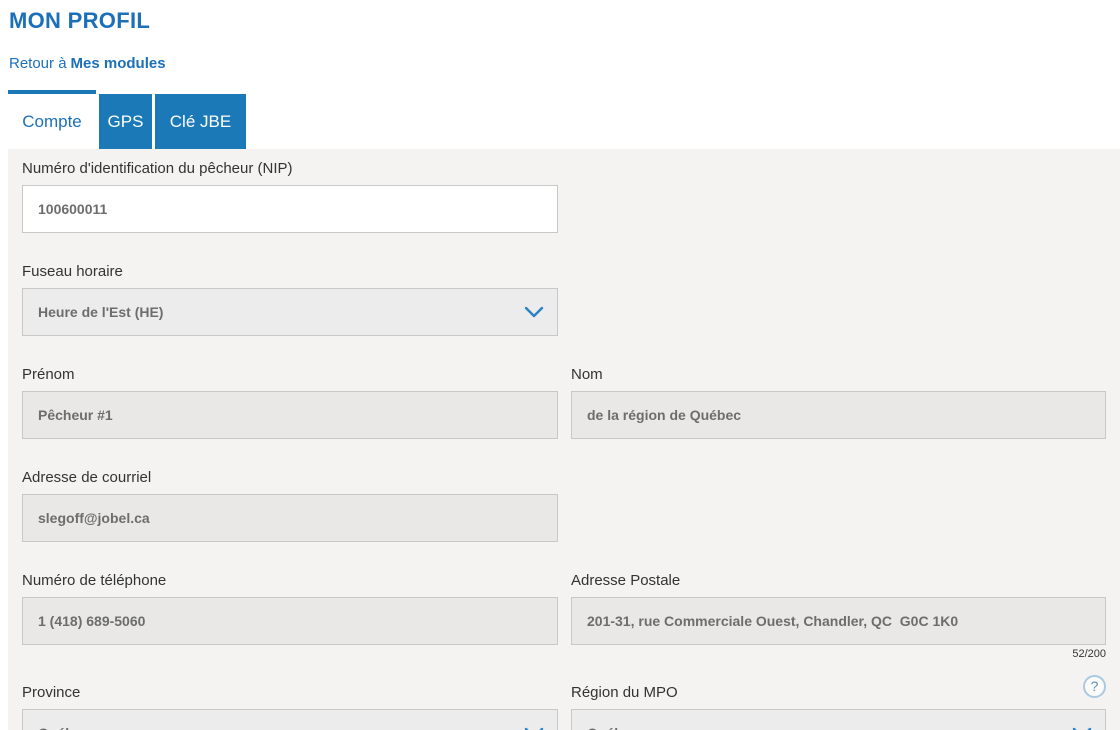 Image resolution: width=1120 pixels, height=730 pixels. Describe the element at coordinates (38, 63) in the screenshot. I see `breadcrumb-prefix: Retour à` at that location.